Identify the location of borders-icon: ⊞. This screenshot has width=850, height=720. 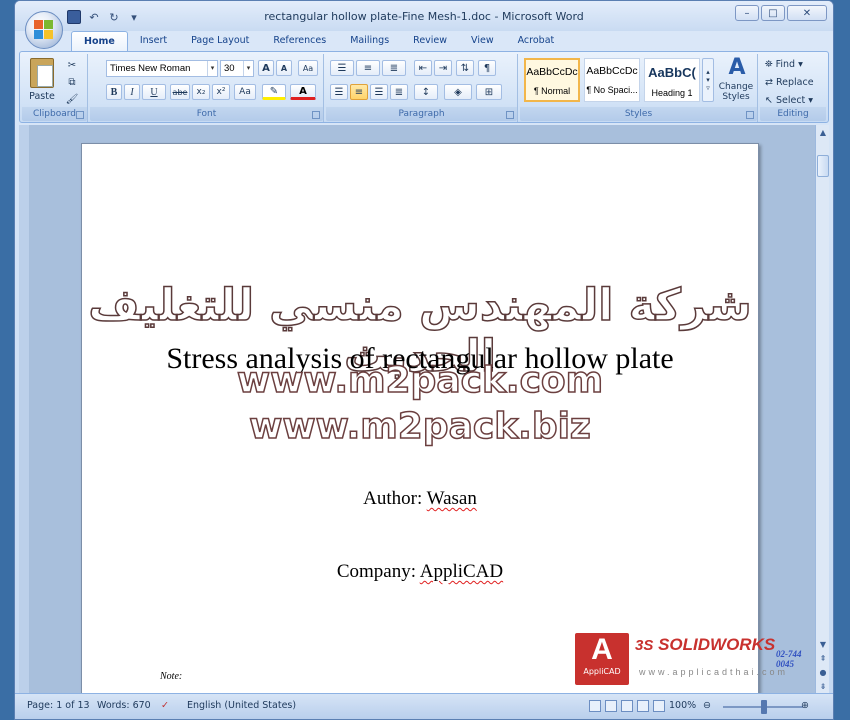
(489, 92).